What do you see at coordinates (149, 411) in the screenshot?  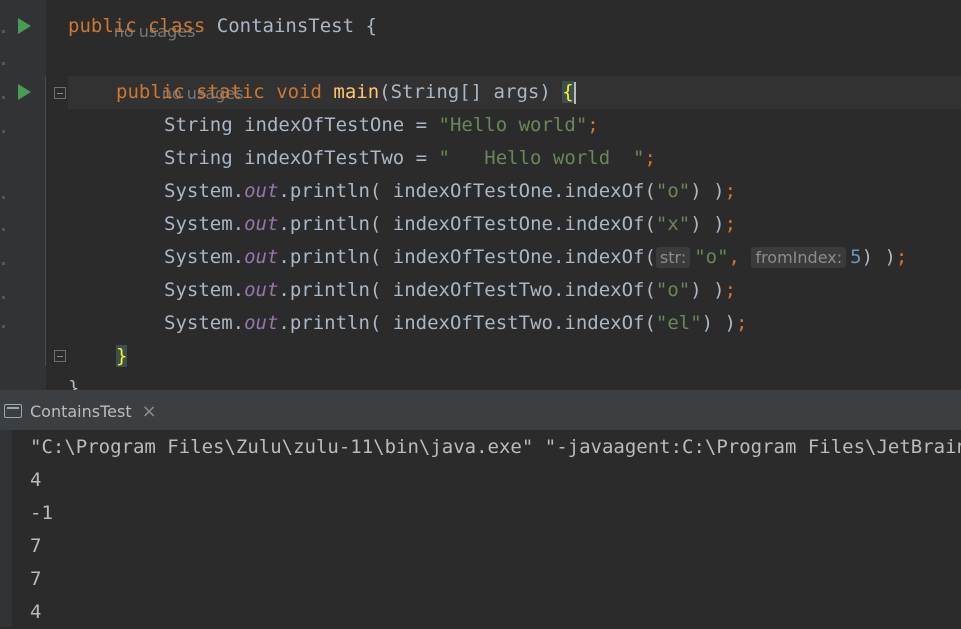 I see `close-icon: ×` at bounding box center [149, 411].